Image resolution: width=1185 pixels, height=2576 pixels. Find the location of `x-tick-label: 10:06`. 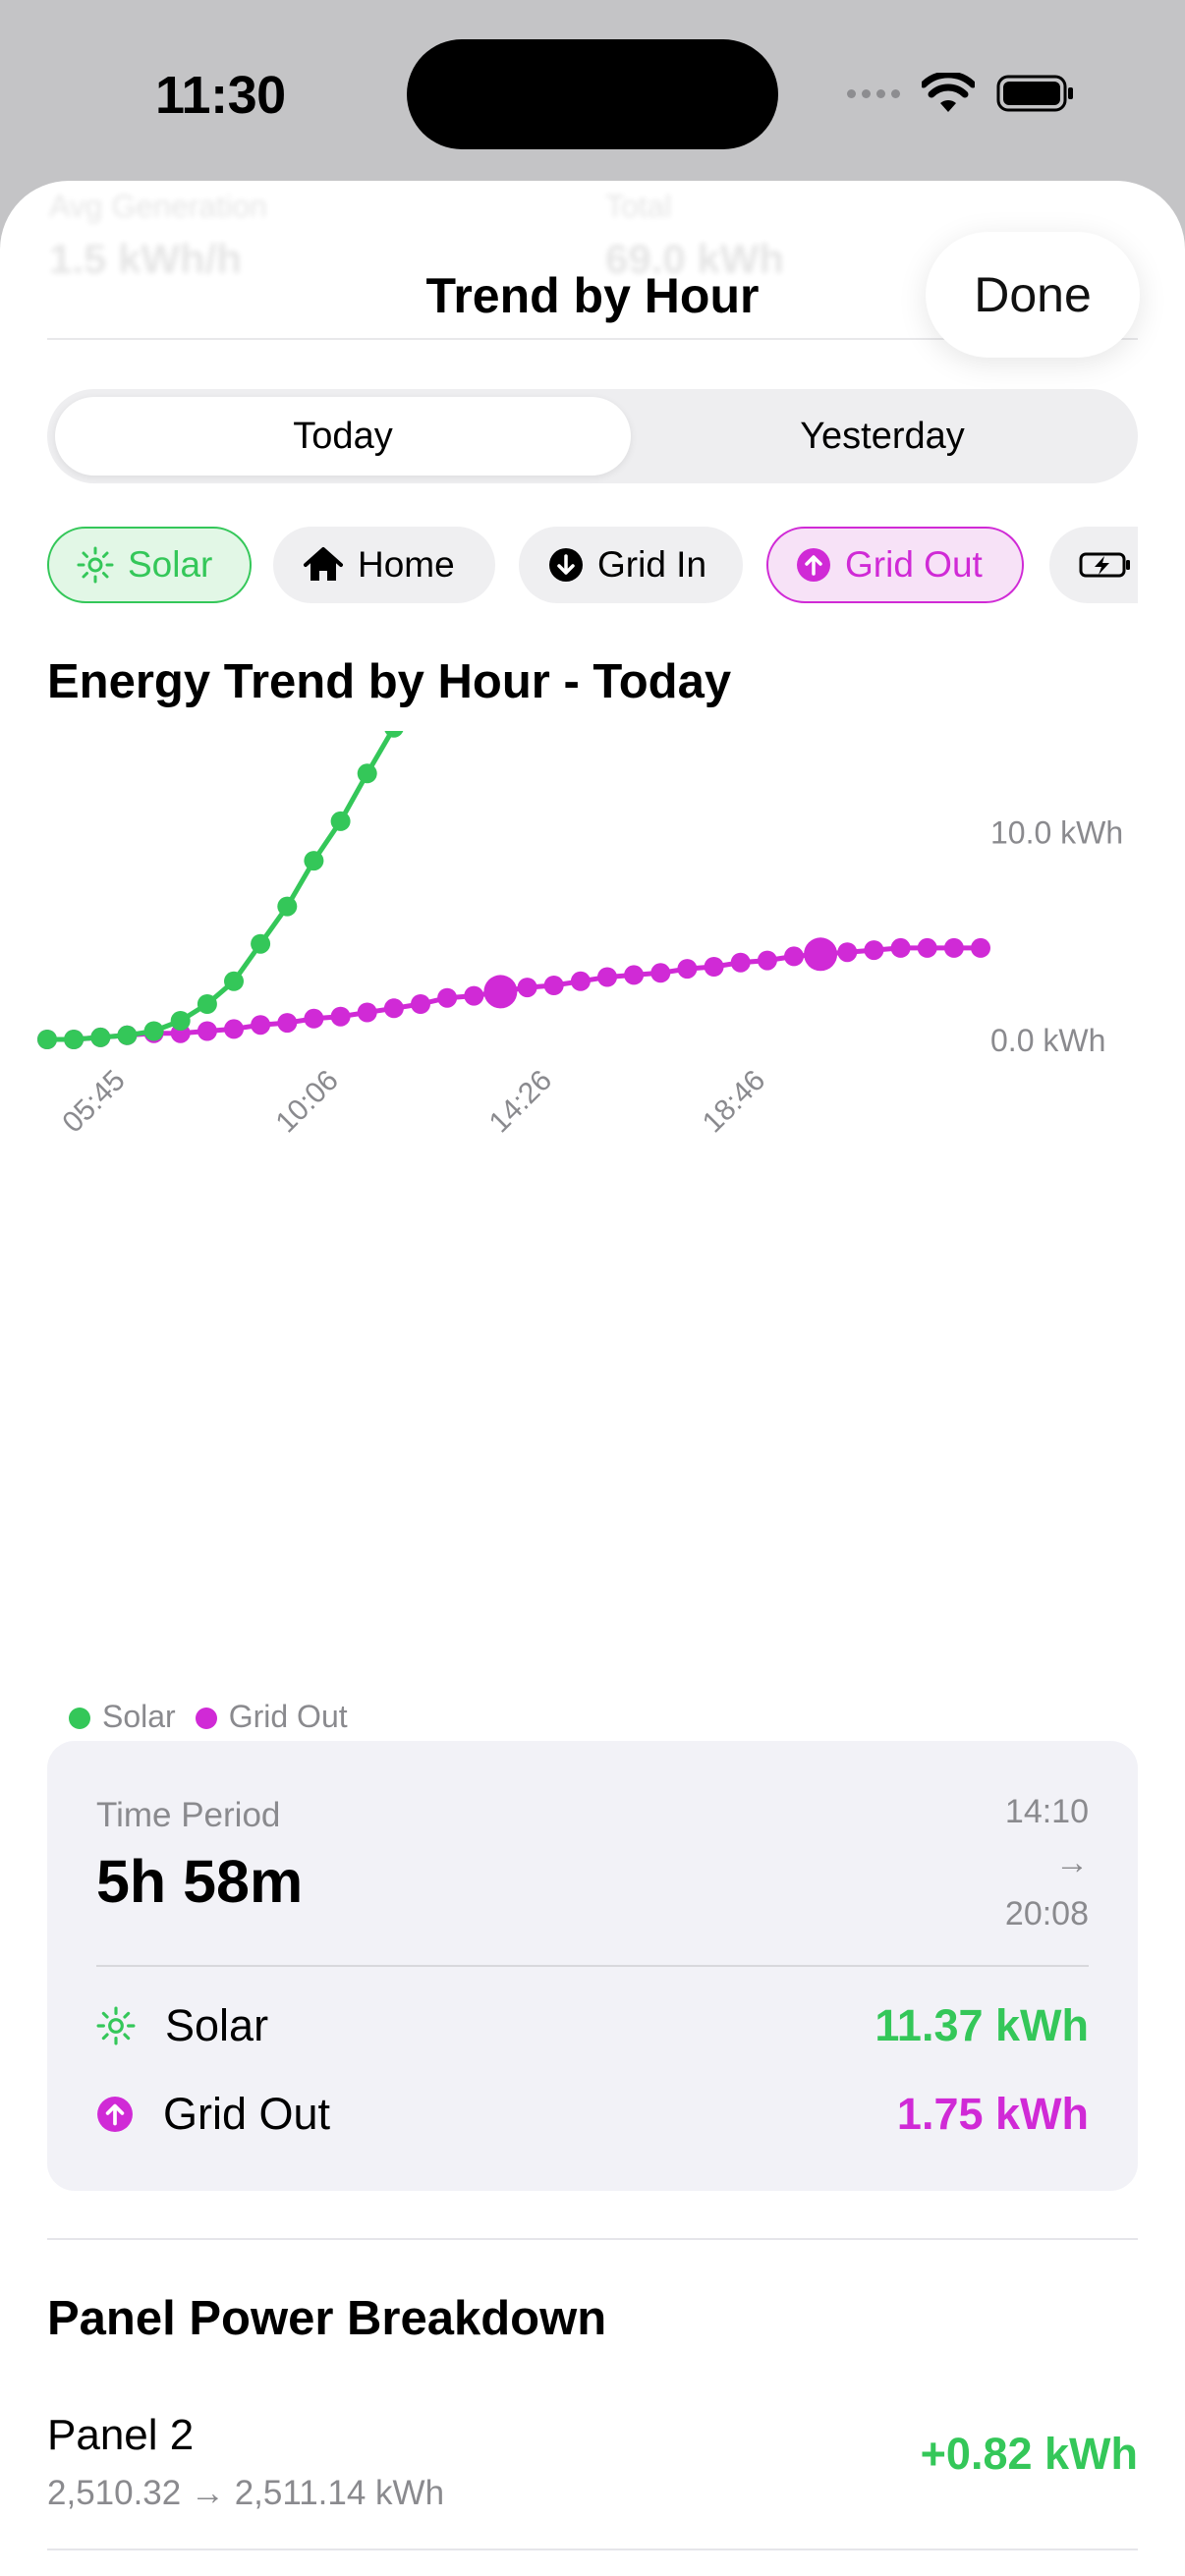

x-tick-label: 10:06 is located at coordinates (307, 1101).